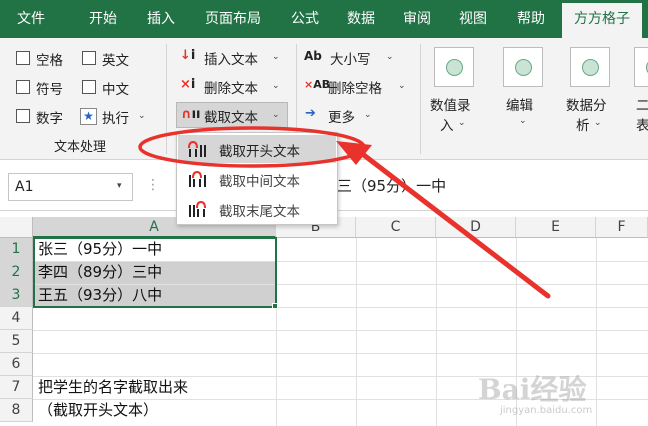  I want to click on watermark-sub: jingyan.baidu.com, so click(546, 410).